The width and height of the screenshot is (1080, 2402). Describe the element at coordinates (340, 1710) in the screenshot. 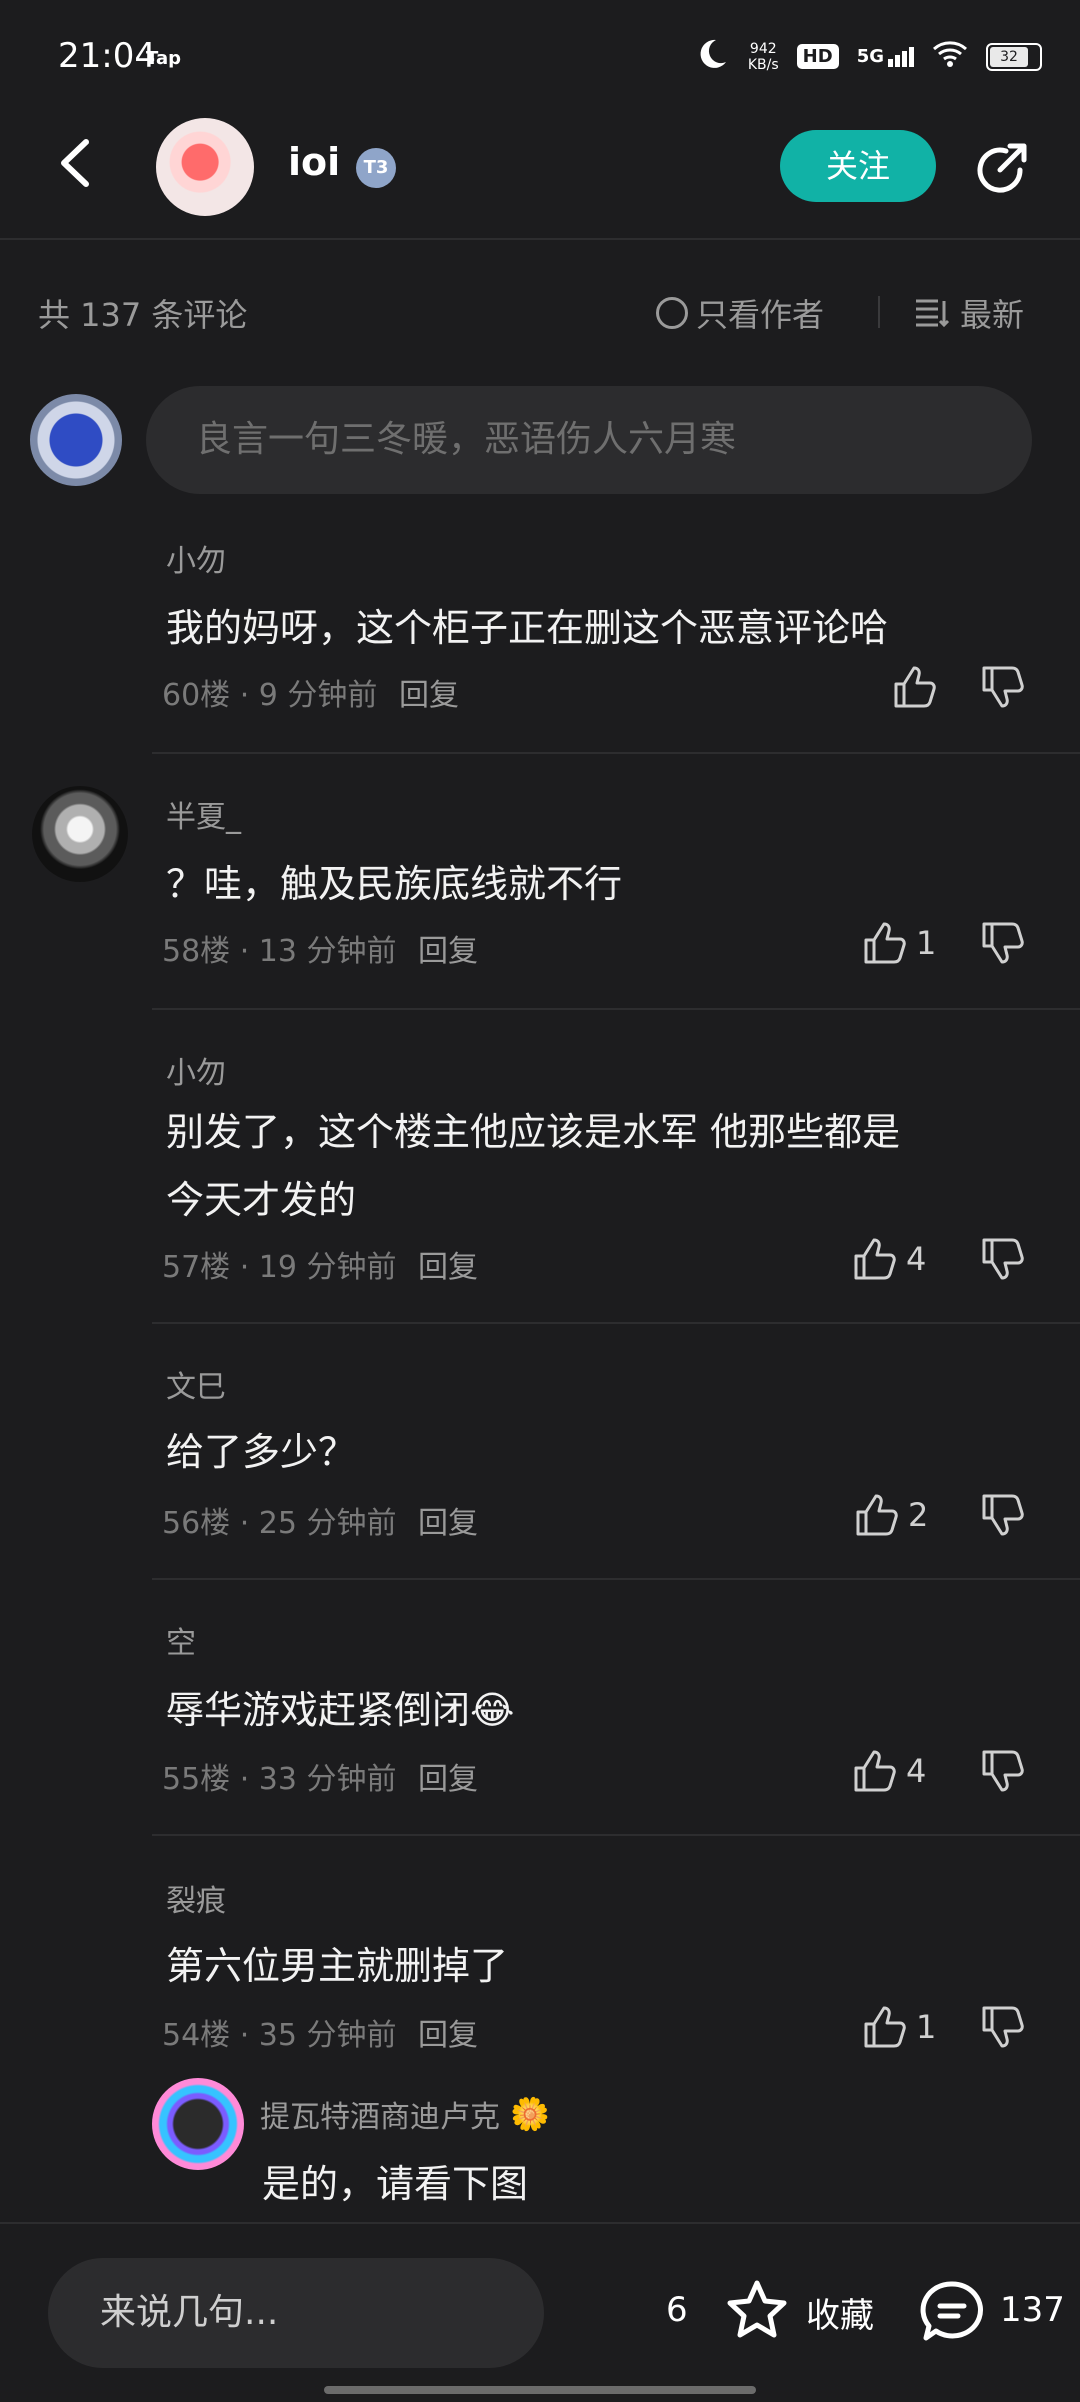

I see `comment-text: 辱华游戏赶紧倒闭😂` at that location.